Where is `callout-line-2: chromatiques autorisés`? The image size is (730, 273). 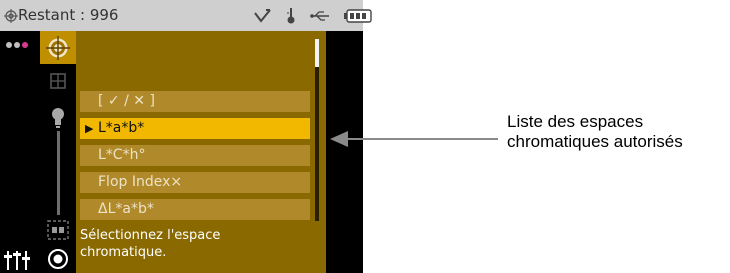 callout-line-2: chromatiques autorisés is located at coordinates (595, 141).